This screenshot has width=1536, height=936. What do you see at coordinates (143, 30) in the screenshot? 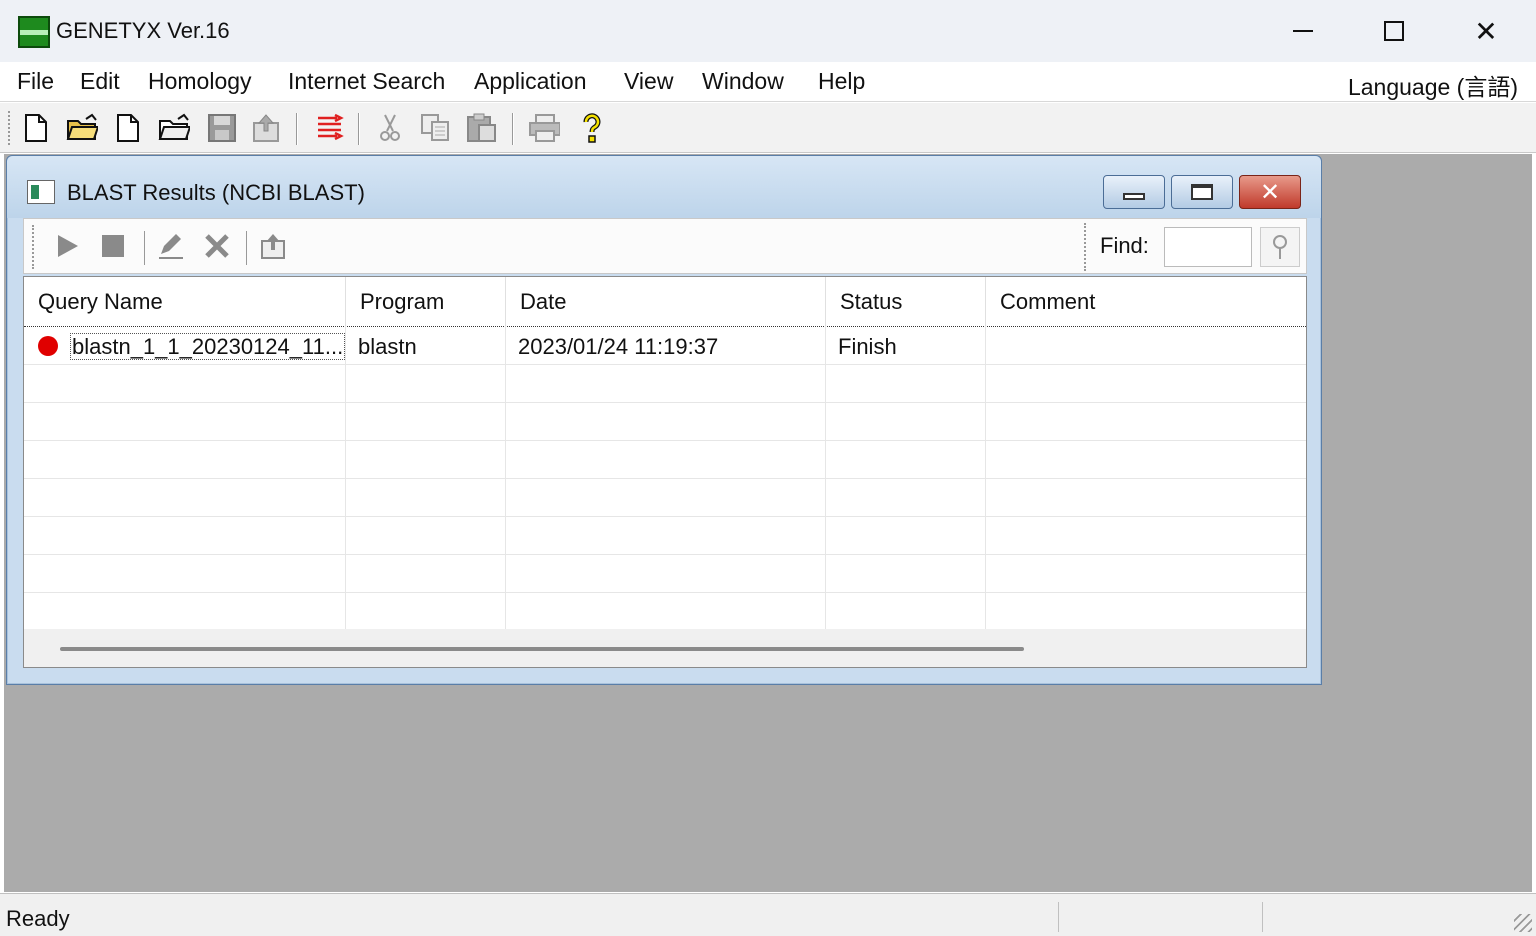
I see `window-title: GENETYX Ver.16` at bounding box center [143, 30].